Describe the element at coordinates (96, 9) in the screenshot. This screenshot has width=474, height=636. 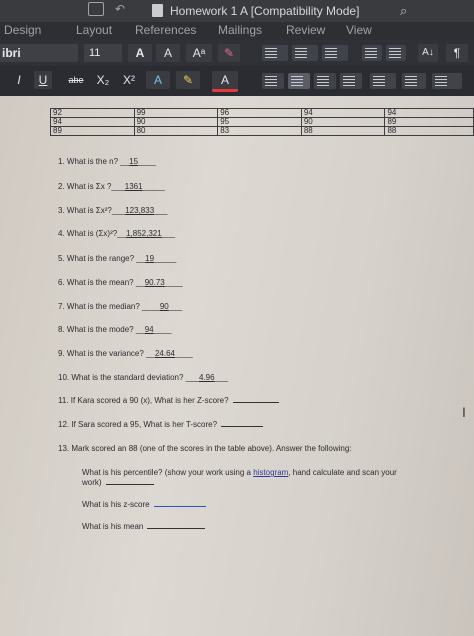
I see `save-icon` at that location.